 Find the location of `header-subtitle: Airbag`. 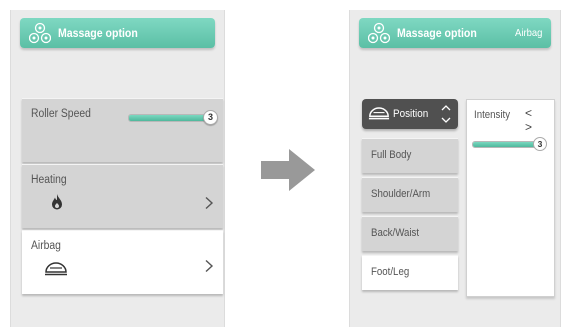

header-subtitle: Airbag is located at coordinates (528, 33).